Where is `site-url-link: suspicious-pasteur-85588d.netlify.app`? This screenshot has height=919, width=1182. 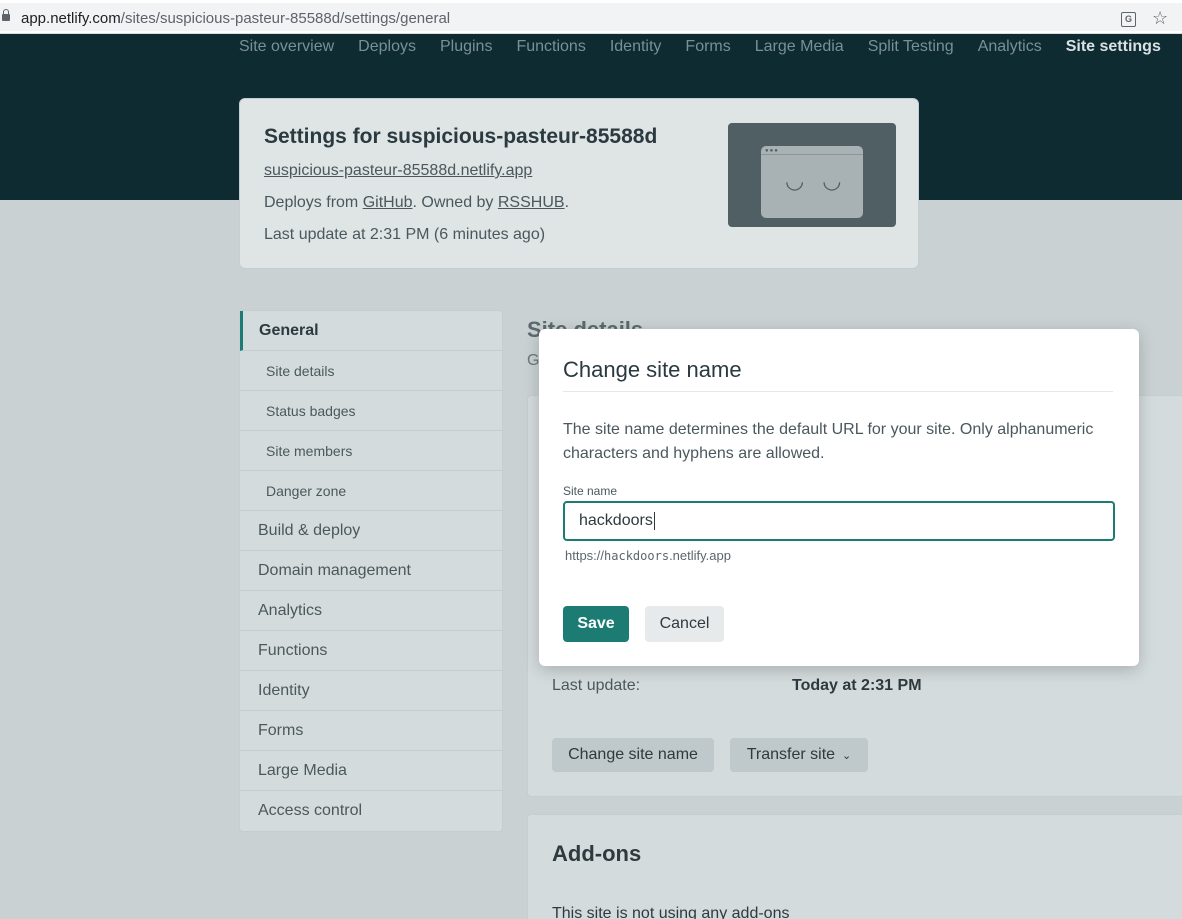 site-url-link: suspicious-pasteur-85588d.netlify.app is located at coordinates (398, 171).